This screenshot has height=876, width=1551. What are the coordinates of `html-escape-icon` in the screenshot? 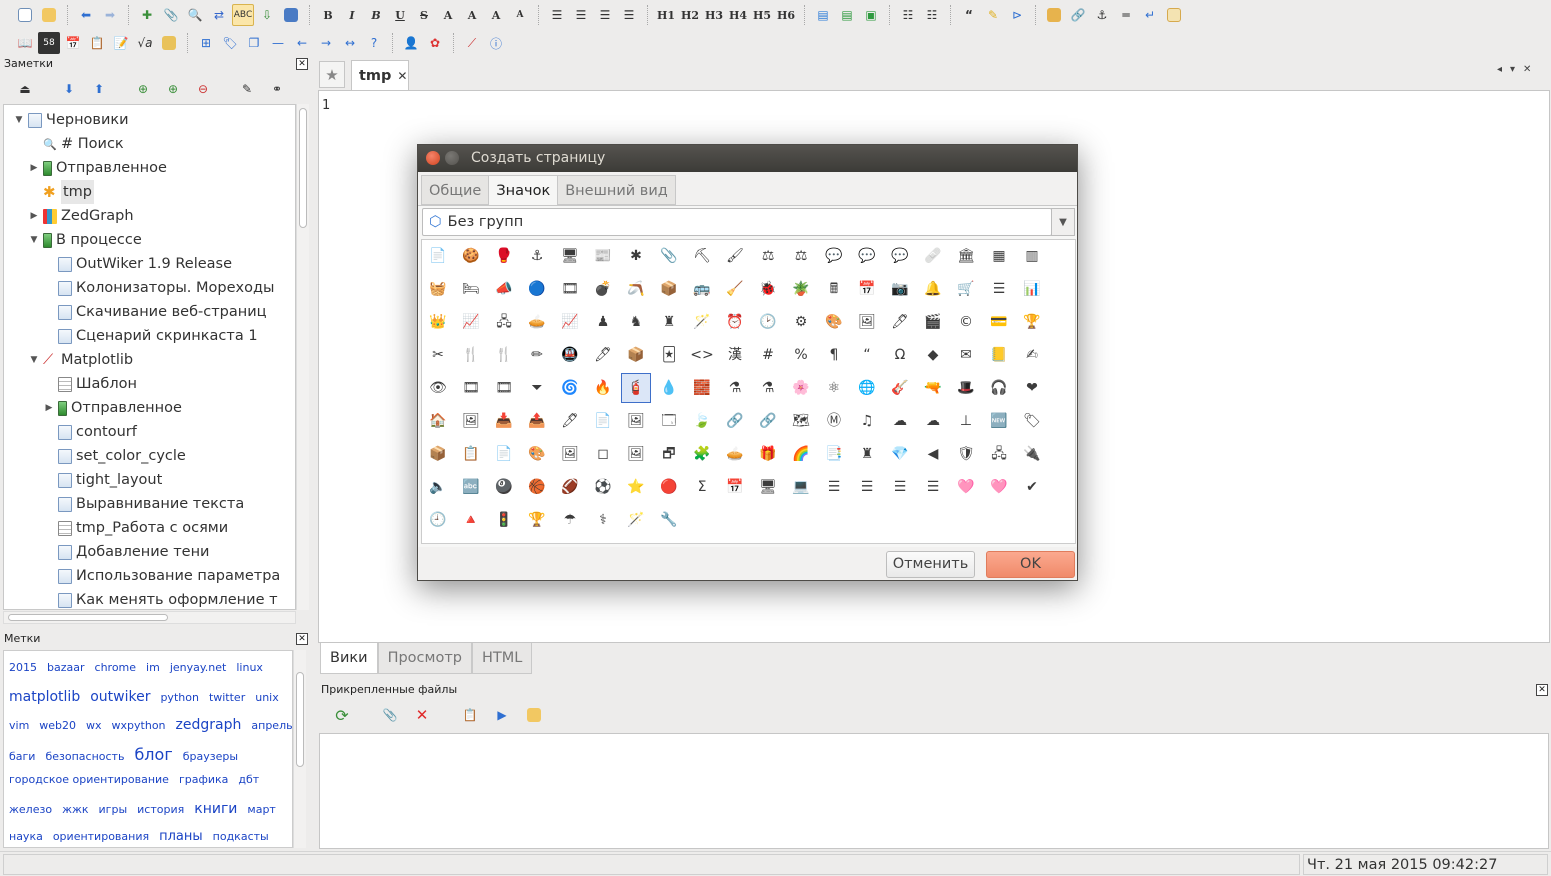 It's located at (1174, 15).